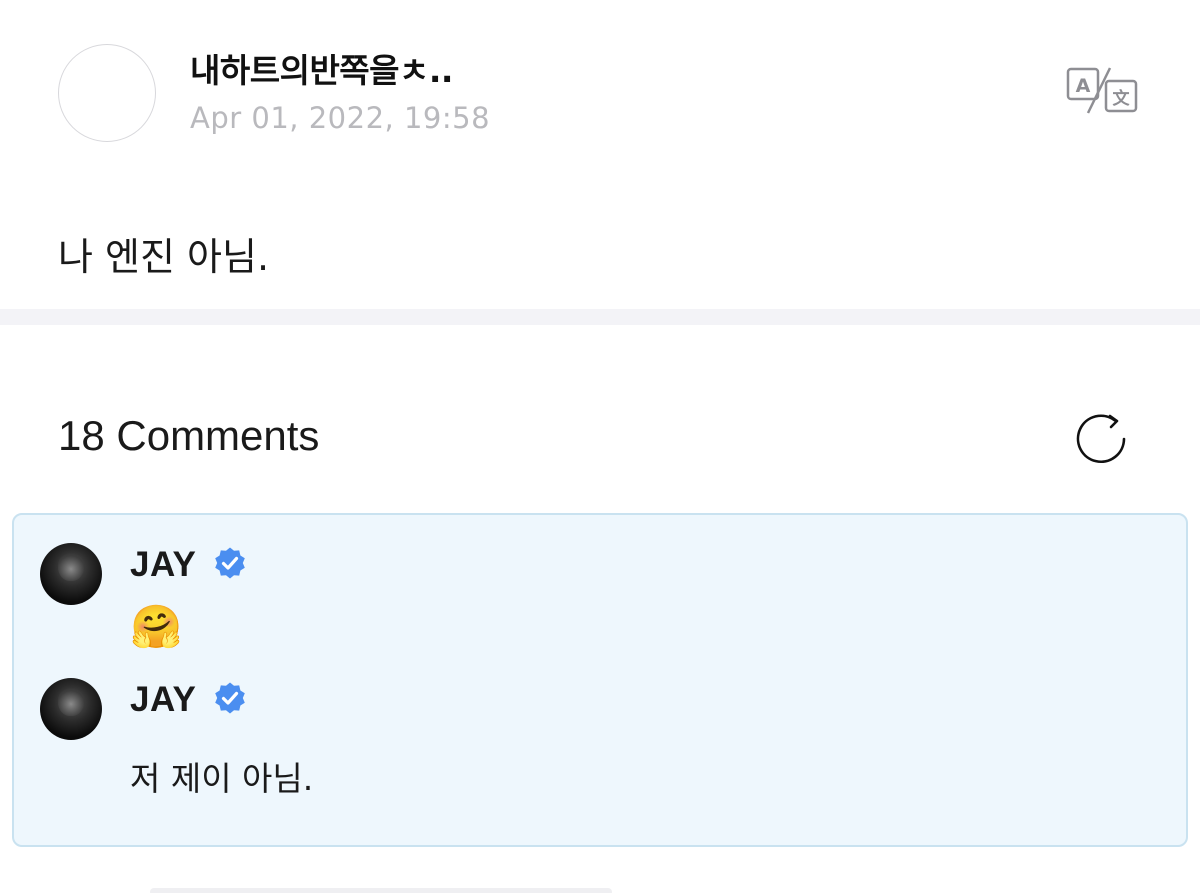 This screenshot has height=893, width=1200. I want to click on comment-text: 저 제이 아님., so click(222, 778).